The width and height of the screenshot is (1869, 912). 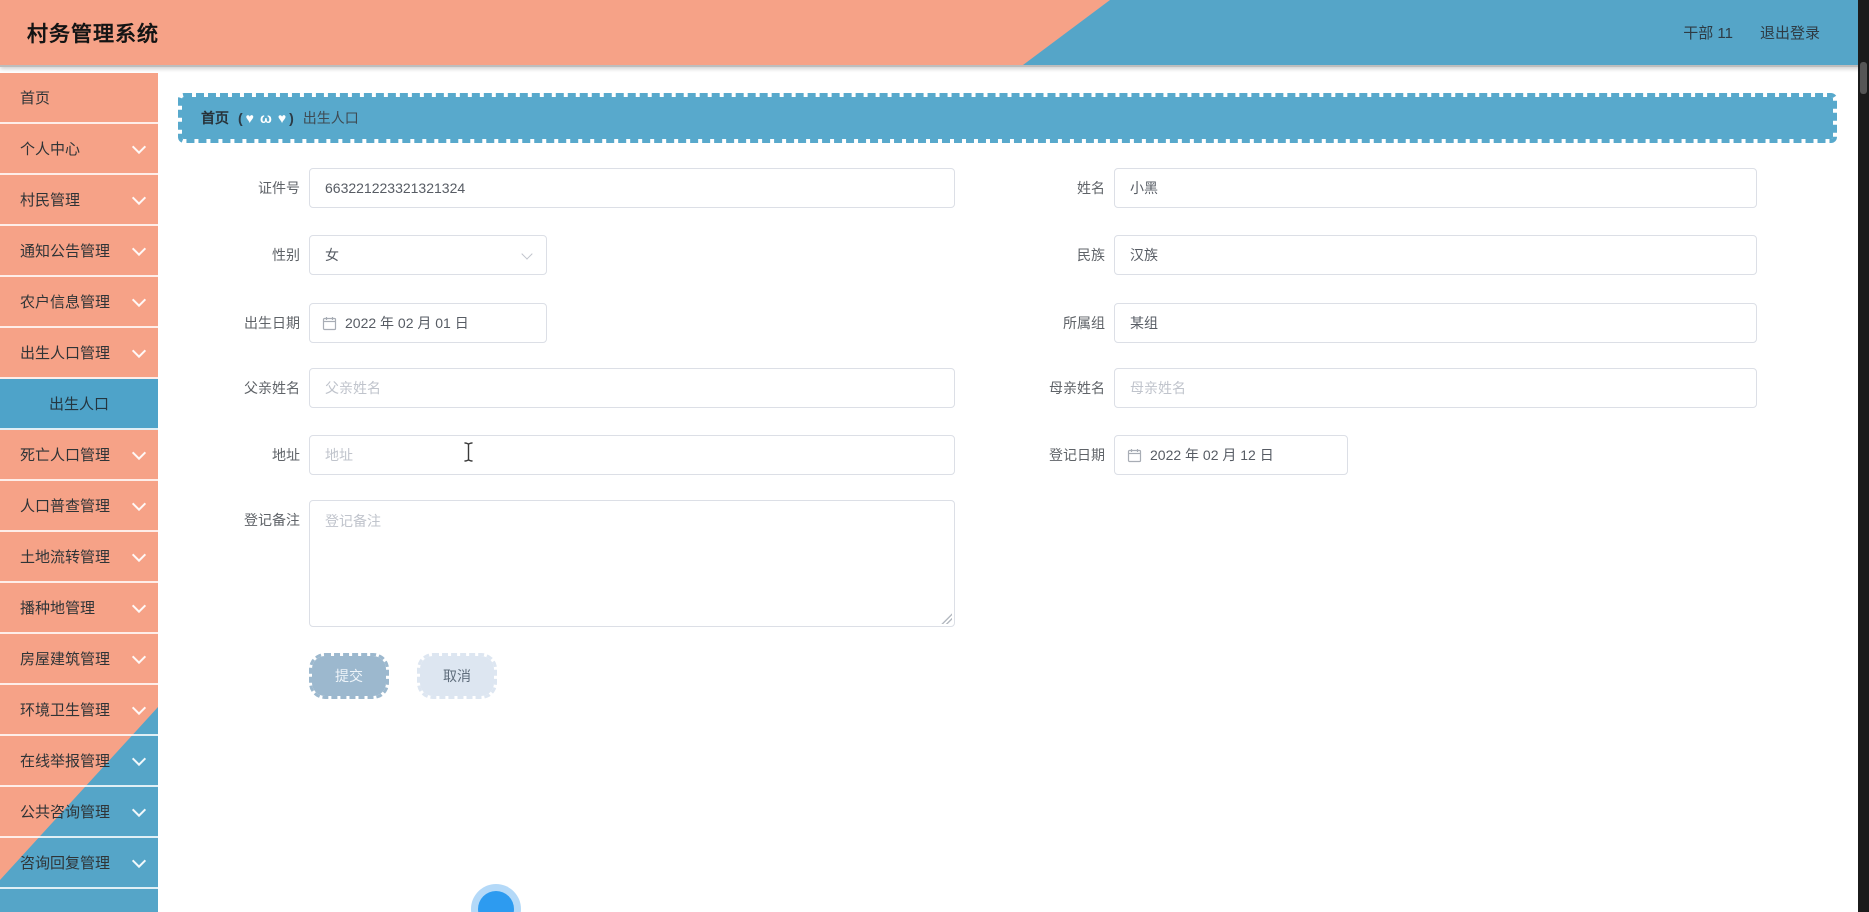 I want to click on header-user-area: 干部 11 退出登录, so click(x=1751, y=32).